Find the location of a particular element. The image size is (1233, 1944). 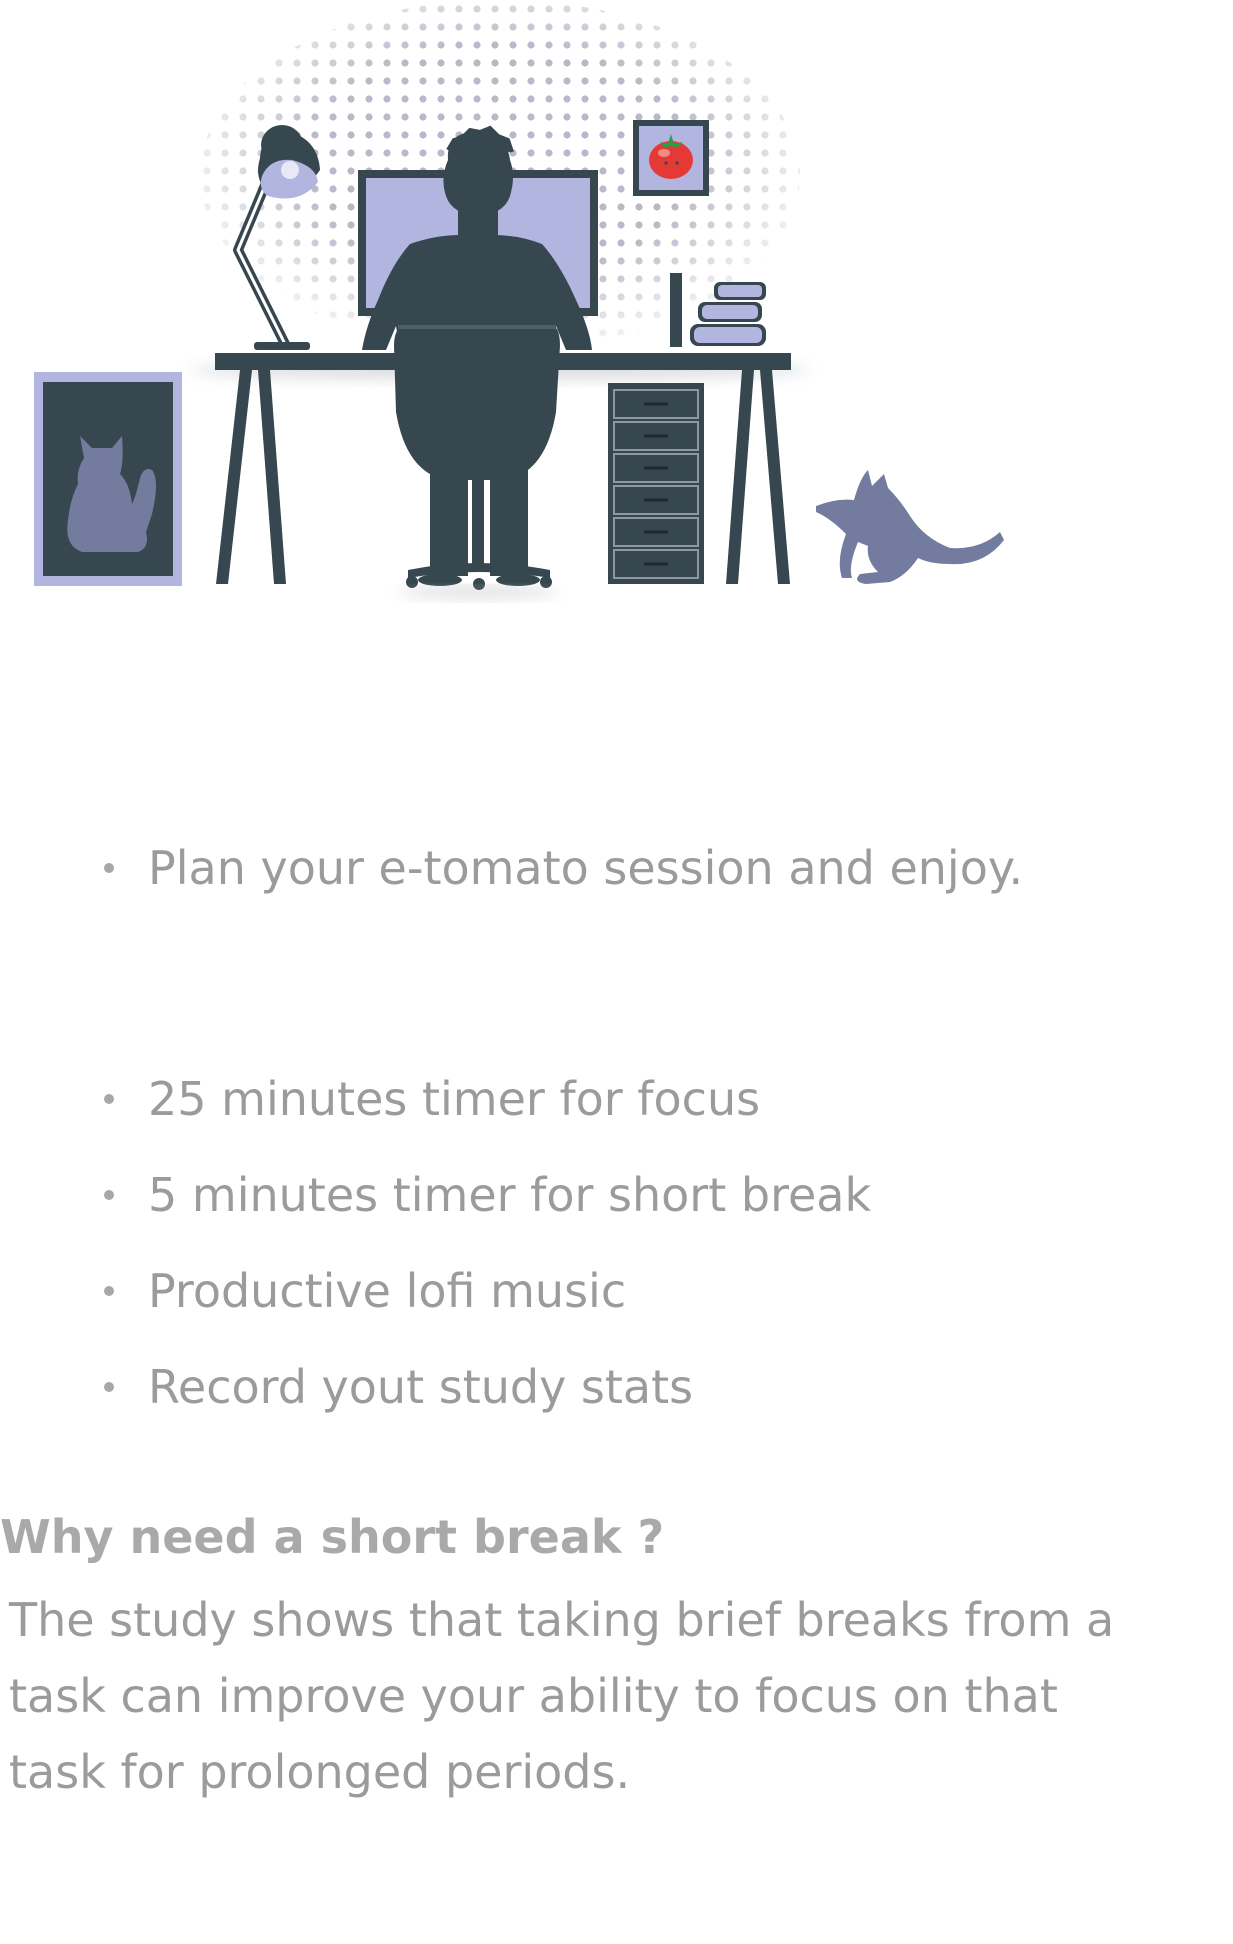

list-item: 25 minutes timer for focus is located at coordinates (435, 1099).